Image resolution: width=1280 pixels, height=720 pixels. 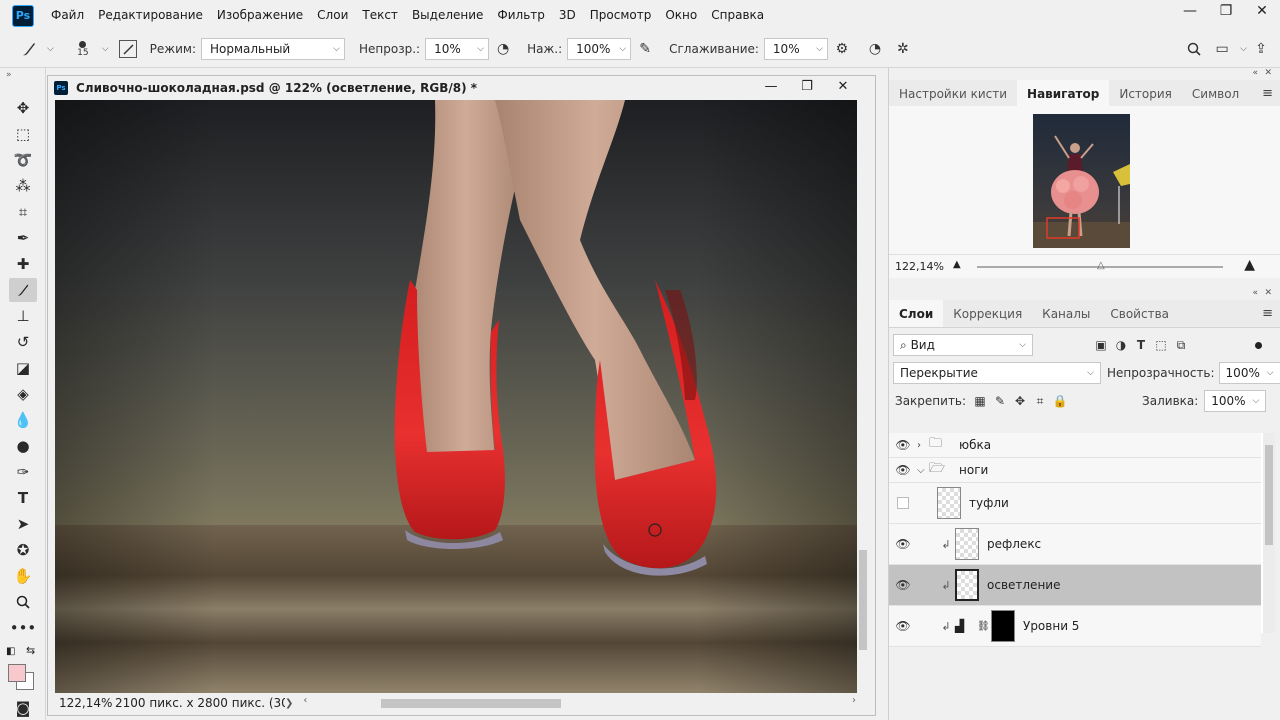 What do you see at coordinates (503, 49) in the screenshot?
I see `pressure-opacity-icon: ◔` at bounding box center [503, 49].